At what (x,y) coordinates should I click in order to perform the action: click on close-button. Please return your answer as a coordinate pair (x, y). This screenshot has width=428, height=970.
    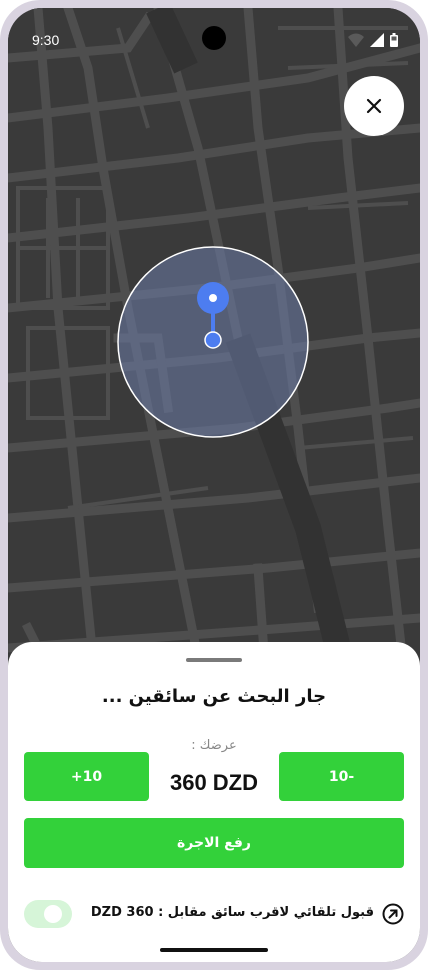
    Looking at the image, I should click on (374, 106).